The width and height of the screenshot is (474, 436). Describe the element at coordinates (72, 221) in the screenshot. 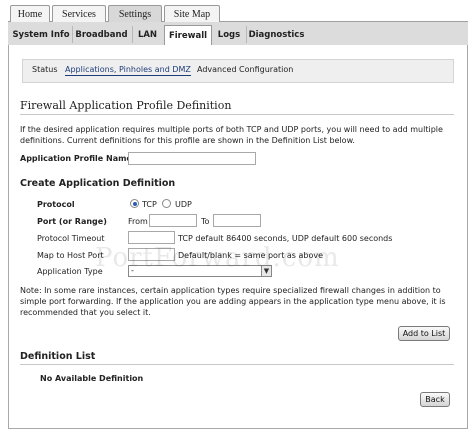

I see `port-range-label: Port (or Range)` at that location.